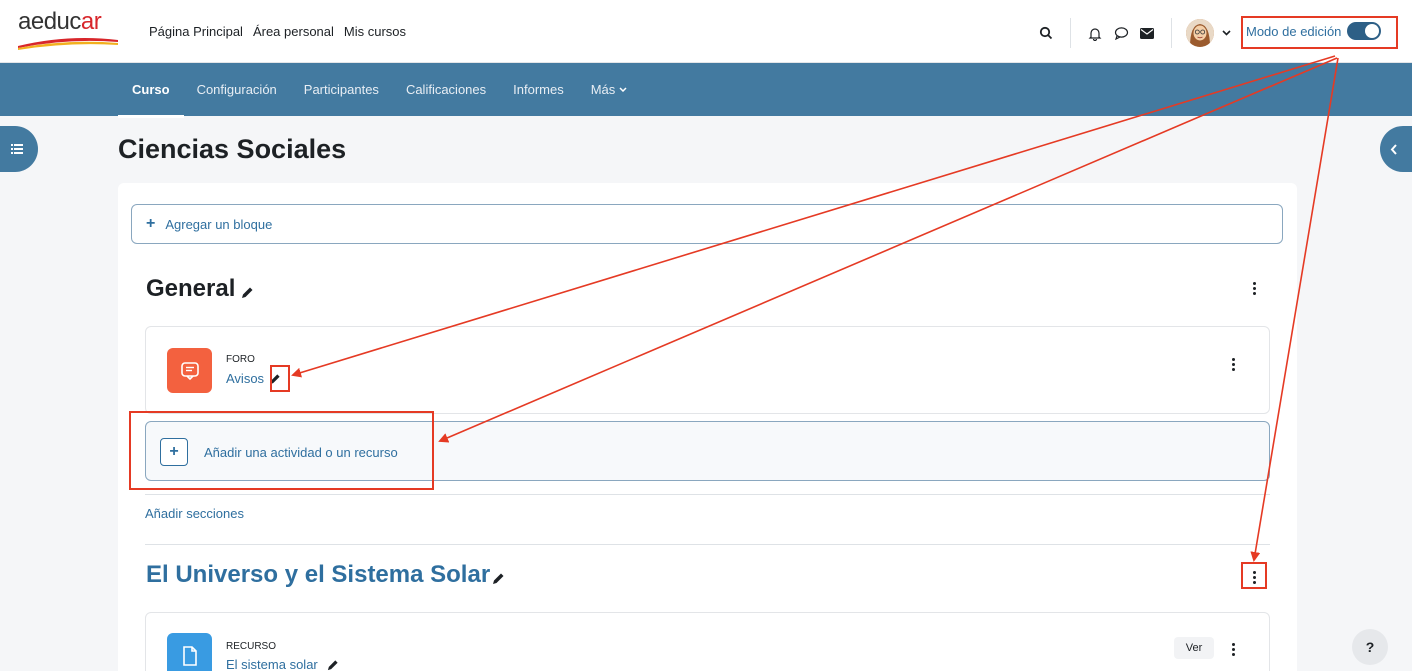 This screenshot has height=671, width=1412. What do you see at coordinates (1319, 32) in the screenshot?
I see `annotation-box-edit-mode` at bounding box center [1319, 32].